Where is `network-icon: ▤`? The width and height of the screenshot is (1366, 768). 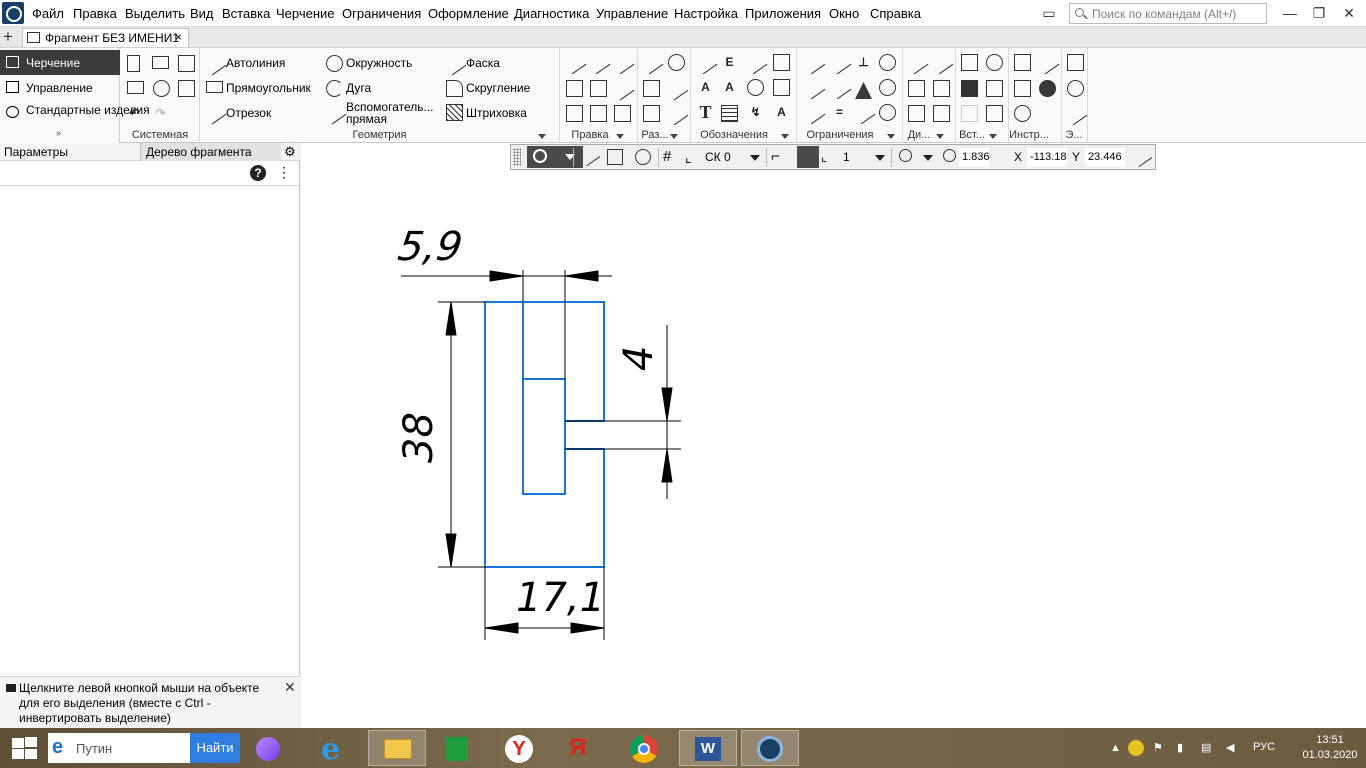 network-icon: ▤ is located at coordinates (1207, 748).